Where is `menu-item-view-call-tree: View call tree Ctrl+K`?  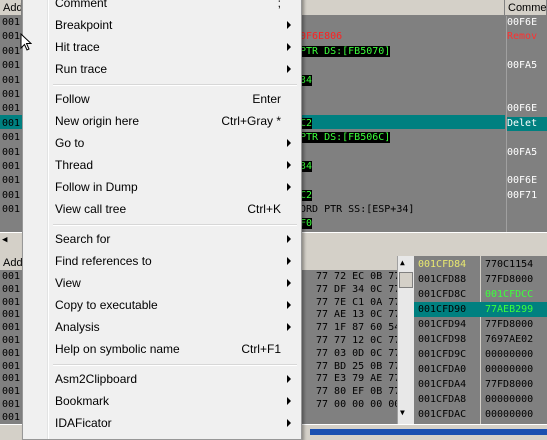
menu-item-view-call-tree: View call tree Ctrl+K is located at coordinates (162, 209).